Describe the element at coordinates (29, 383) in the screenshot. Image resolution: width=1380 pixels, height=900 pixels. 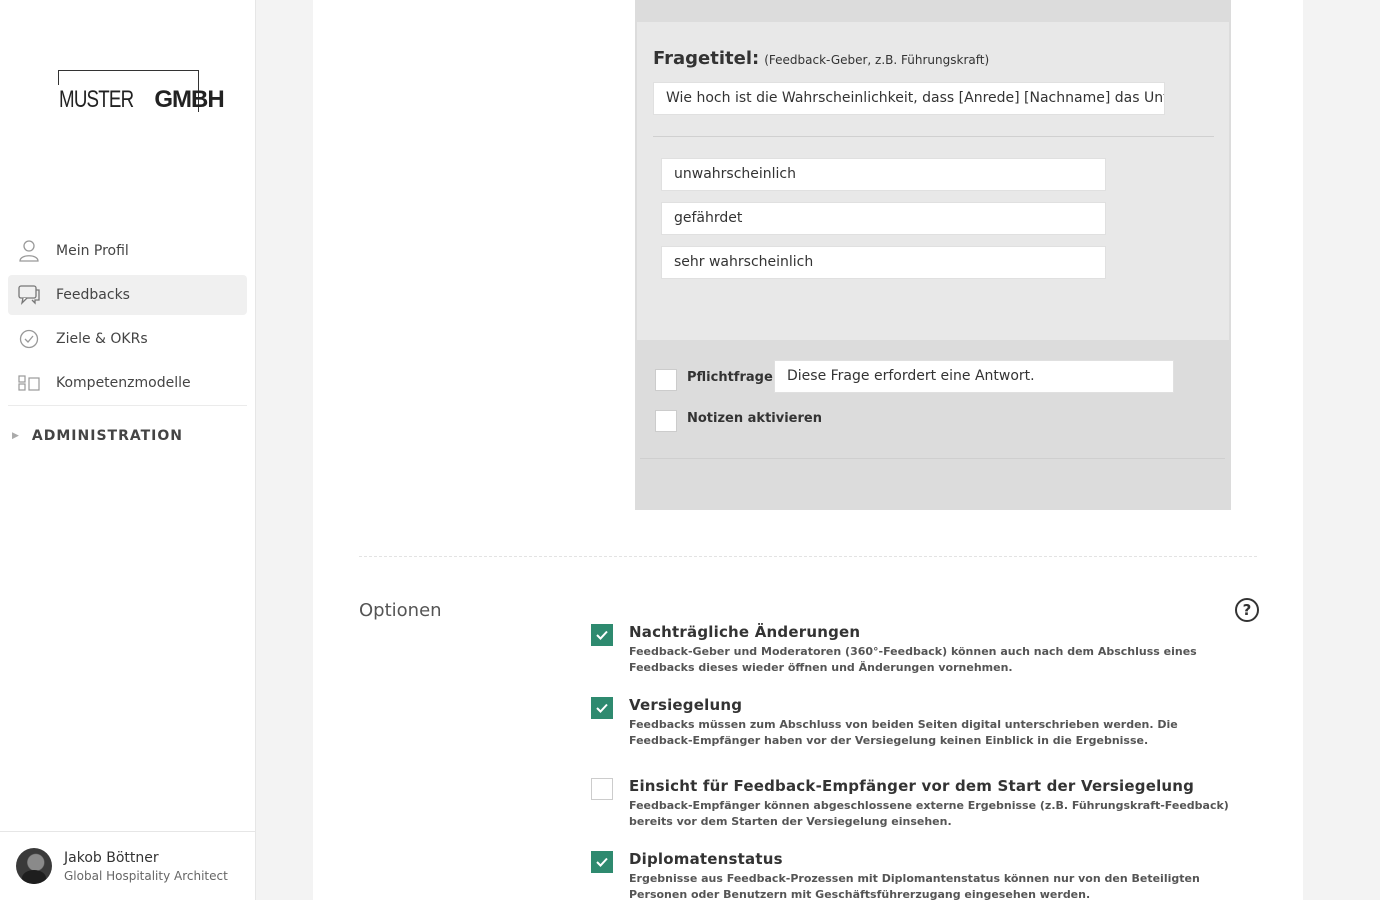
I see `blocks-icon` at that location.